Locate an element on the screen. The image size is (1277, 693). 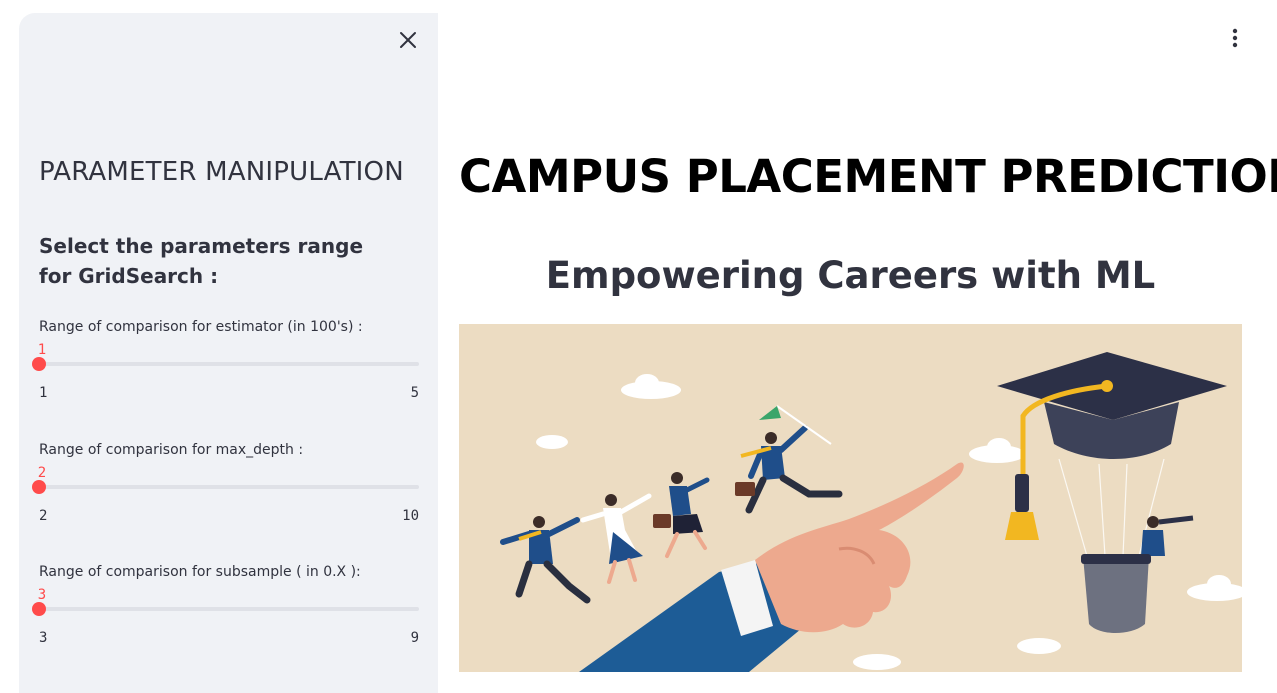
slider-min-value: 3 is located at coordinates (43, 638).